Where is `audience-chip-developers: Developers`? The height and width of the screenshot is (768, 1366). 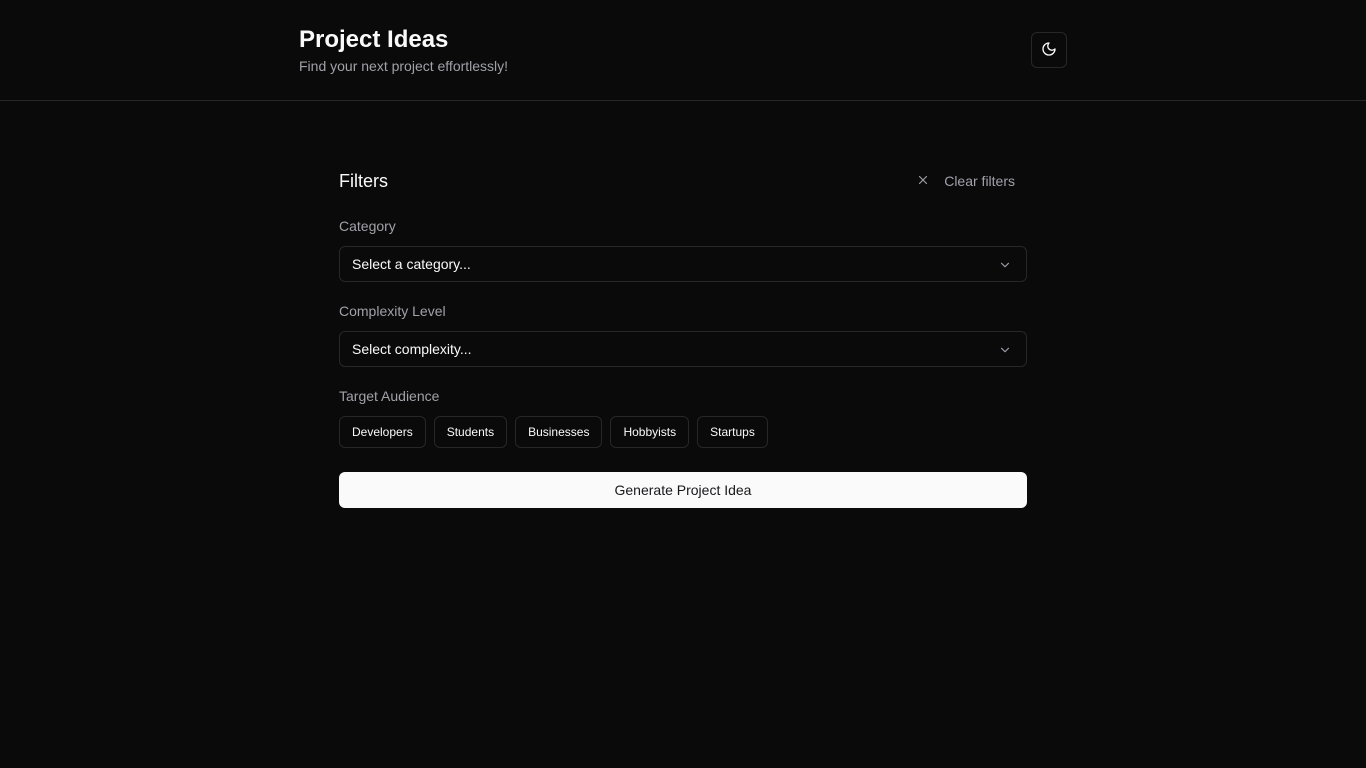
audience-chip-developers: Developers is located at coordinates (382, 432).